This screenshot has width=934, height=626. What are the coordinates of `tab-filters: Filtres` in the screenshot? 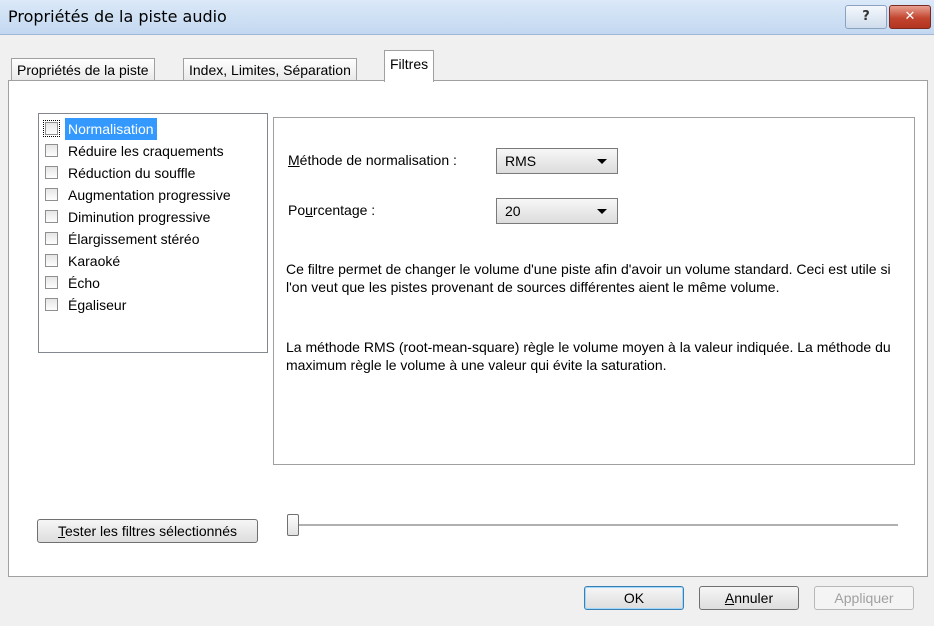 It's located at (409, 66).